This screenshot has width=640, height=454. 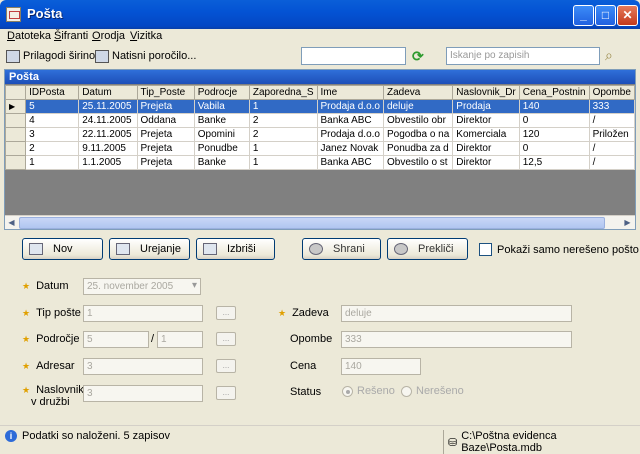 I want to click on table-cell: Janez Novak, so click(x=350, y=148).